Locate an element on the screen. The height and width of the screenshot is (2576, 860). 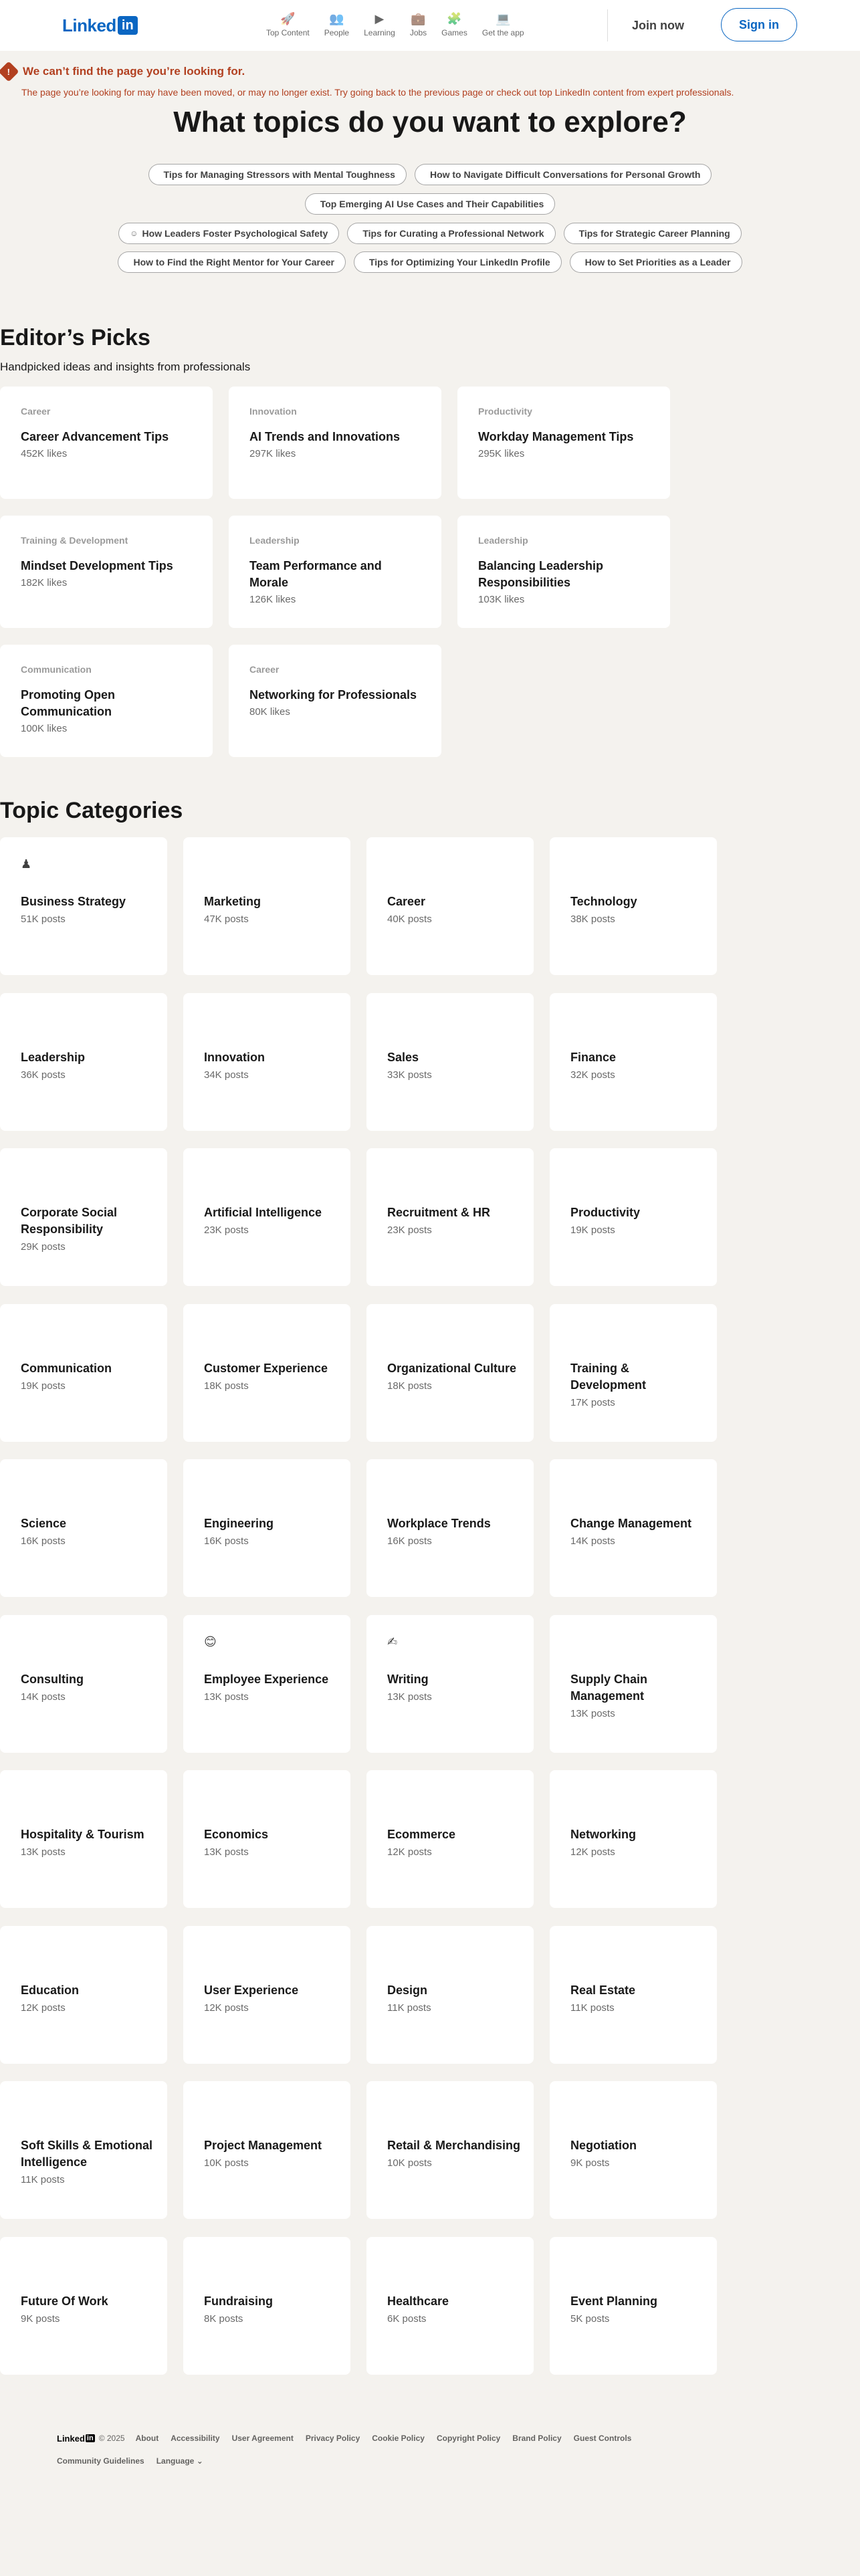
topic-name: Event Planning 5K posts is located at coordinates (637, 2310).